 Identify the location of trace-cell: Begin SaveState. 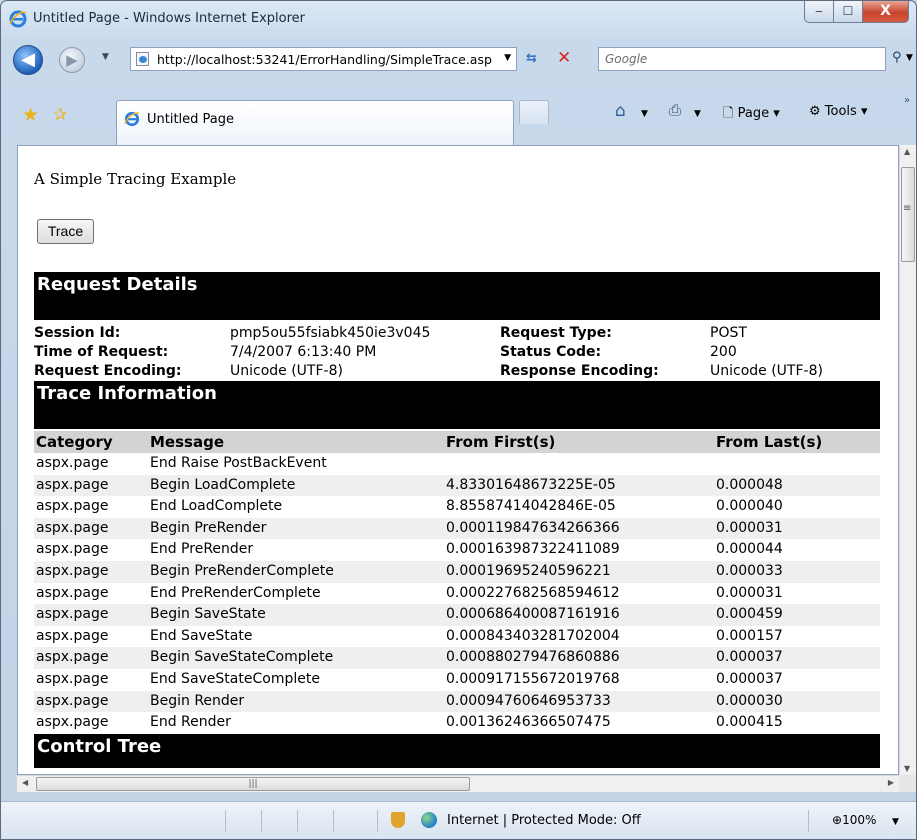
(208, 614).